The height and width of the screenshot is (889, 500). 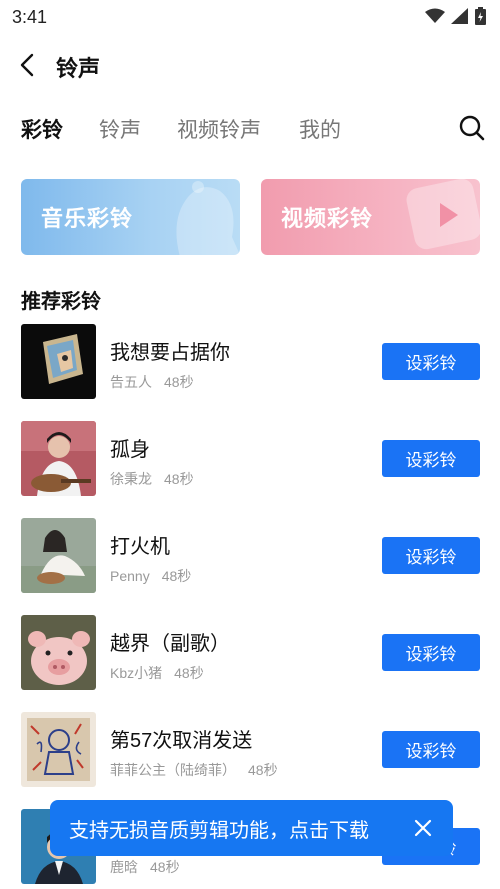 I want to click on list-item: 孤身 徐秉龙 48秒 设彩铃, so click(x=250, y=459).